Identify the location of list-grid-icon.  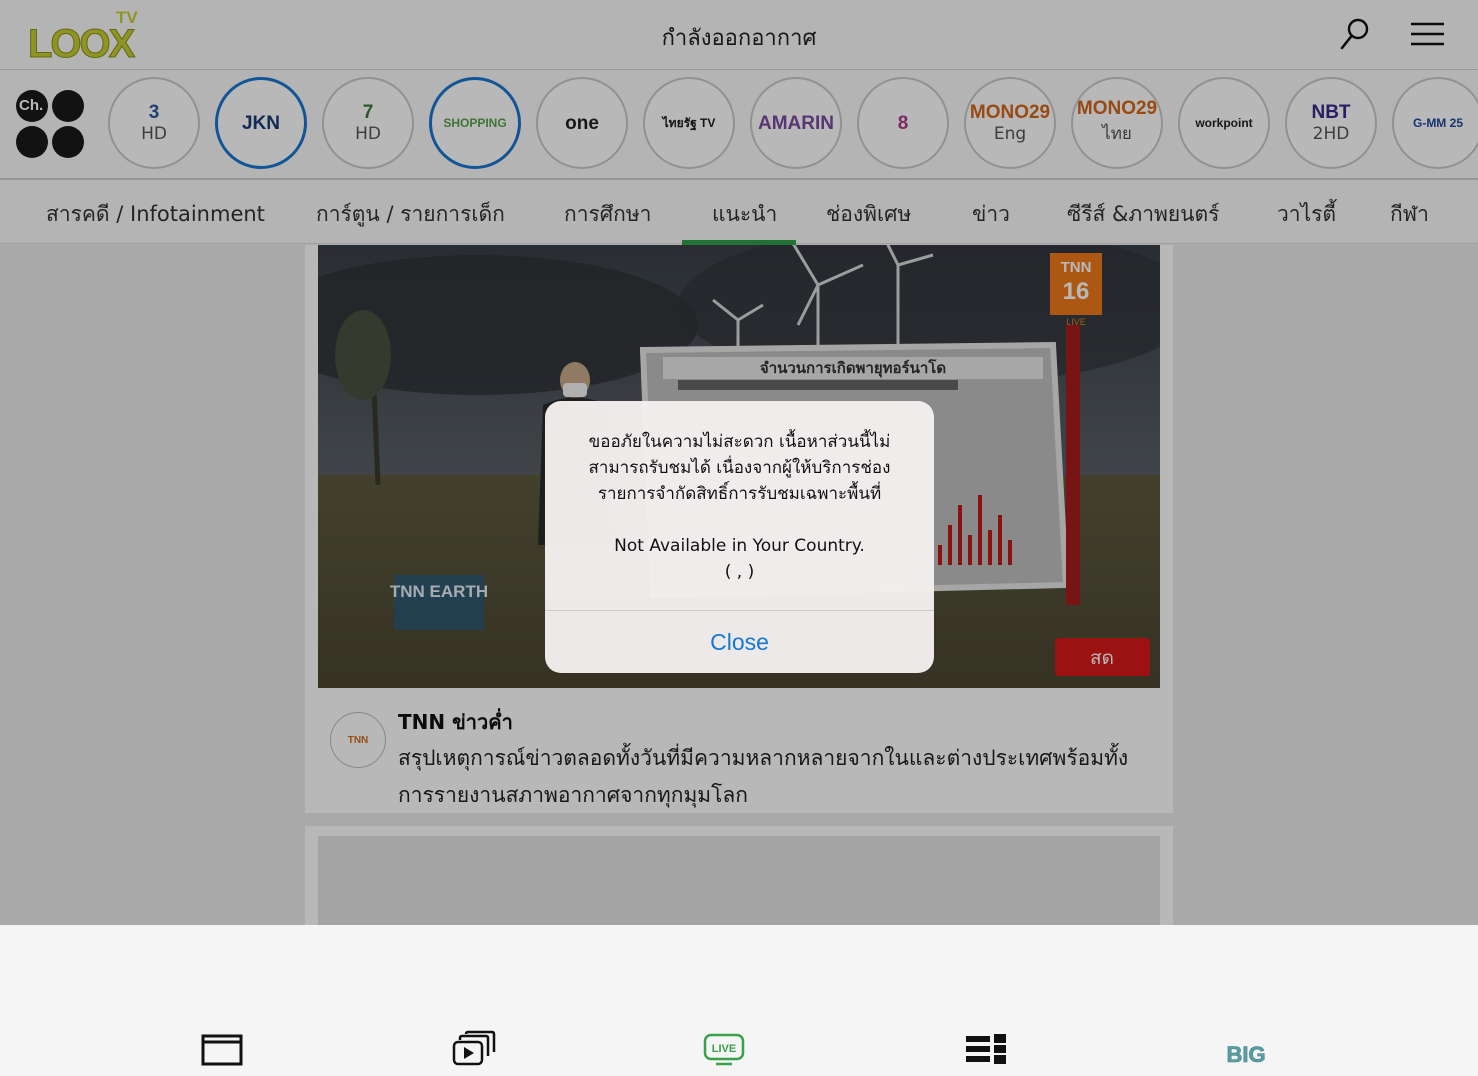
(986, 1050).